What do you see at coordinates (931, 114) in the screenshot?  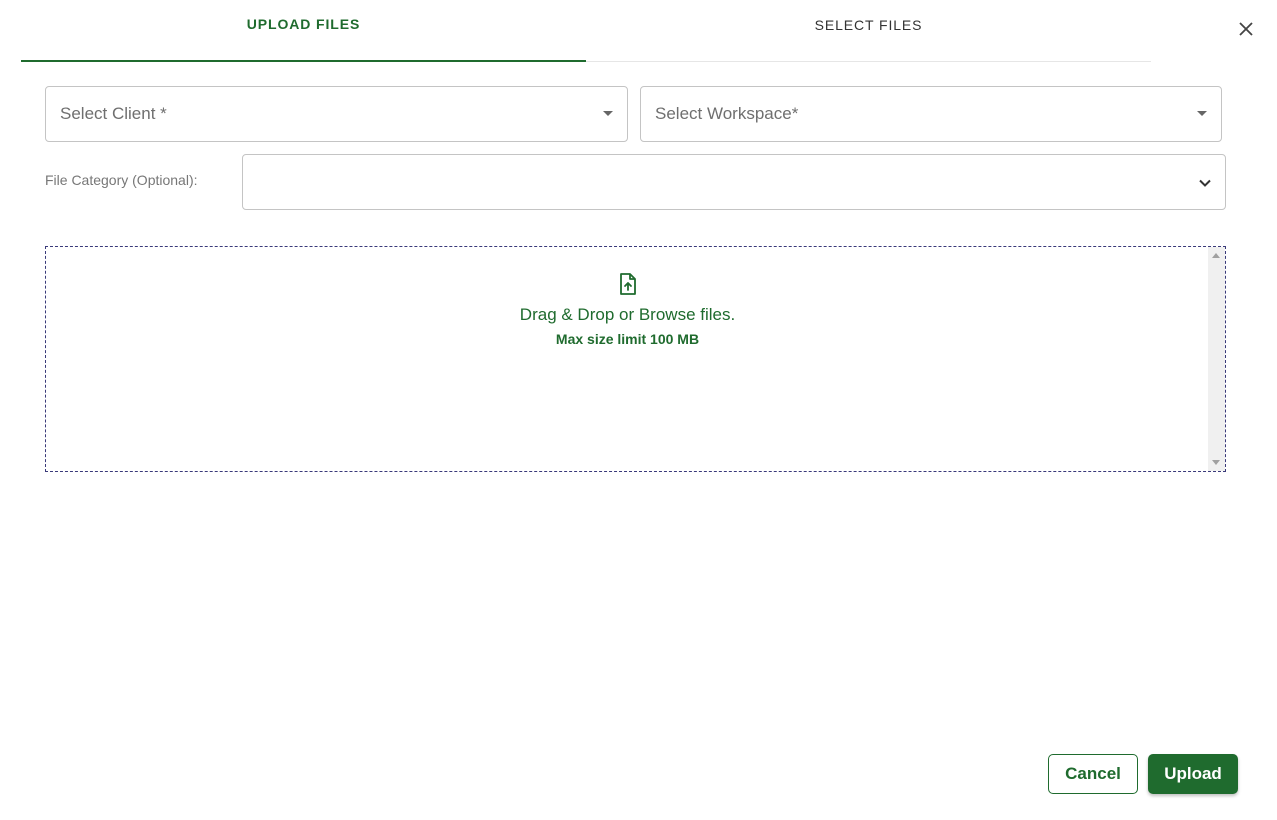 I see `workspace-select: Select Workspace*` at bounding box center [931, 114].